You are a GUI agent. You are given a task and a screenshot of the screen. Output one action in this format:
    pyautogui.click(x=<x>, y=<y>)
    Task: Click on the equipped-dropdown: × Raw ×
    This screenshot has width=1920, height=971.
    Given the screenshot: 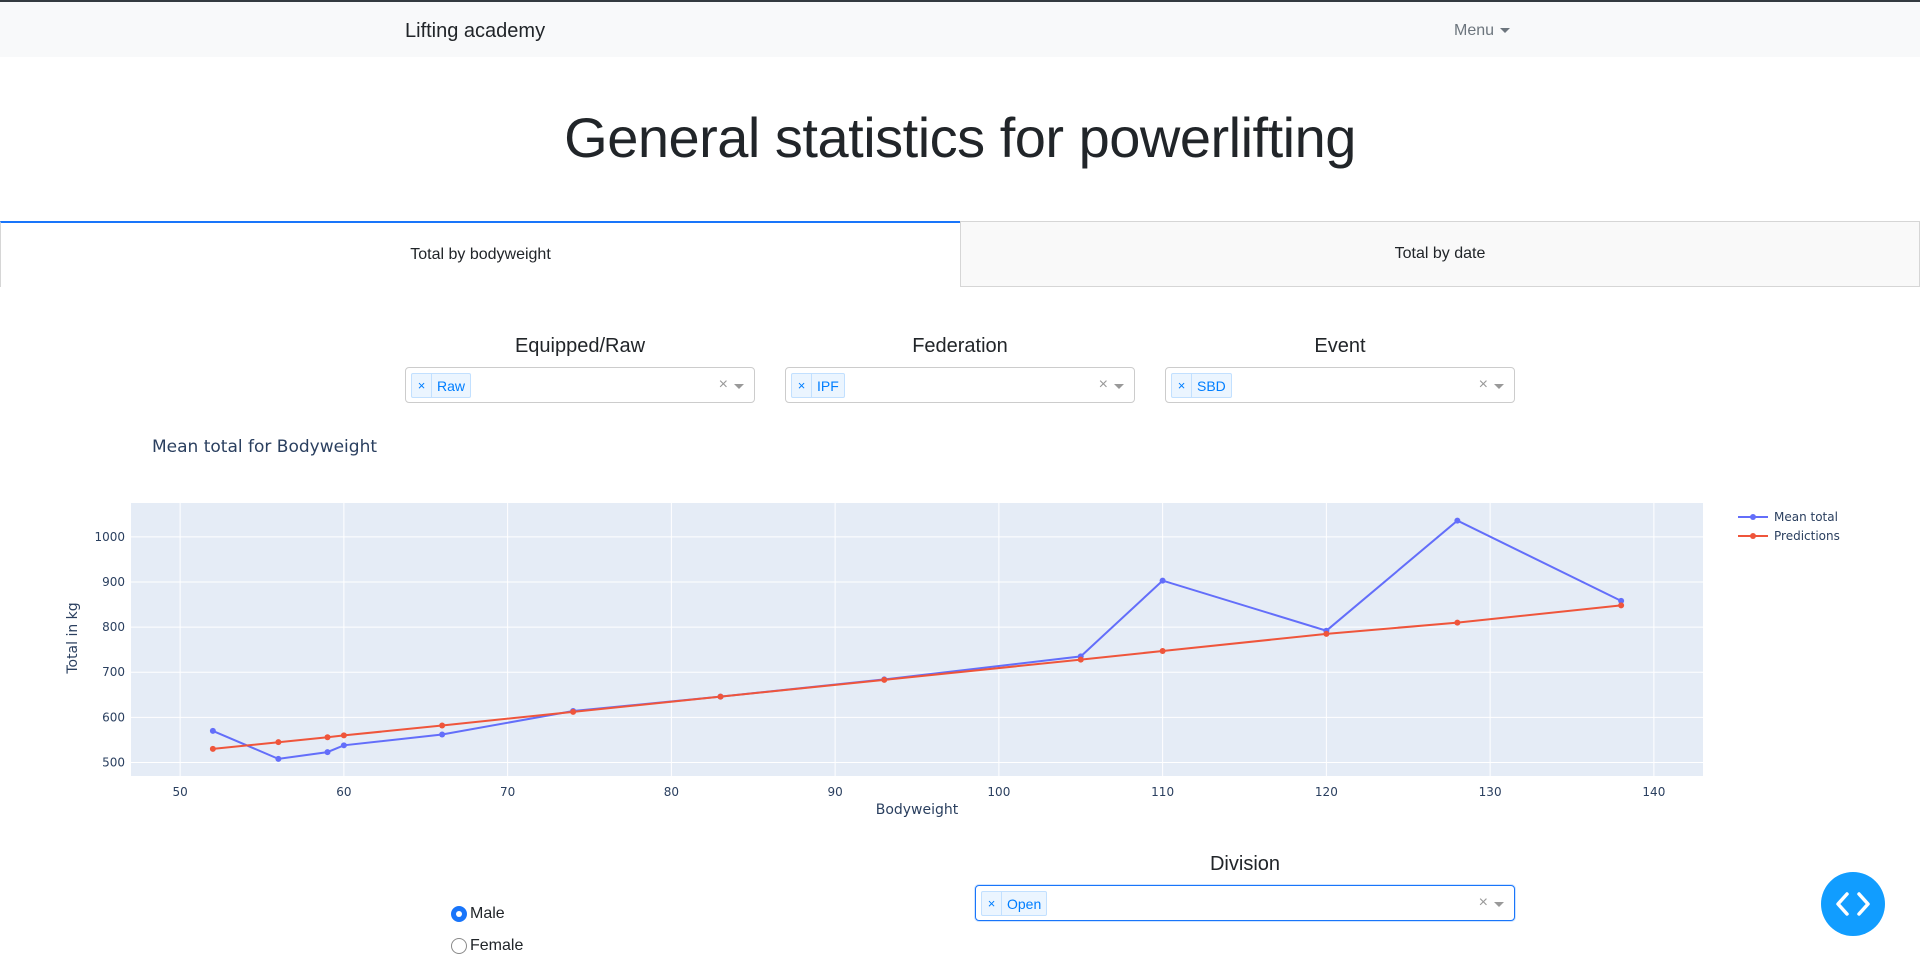 What is the action you would take?
    pyautogui.click(x=580, y=385)
    